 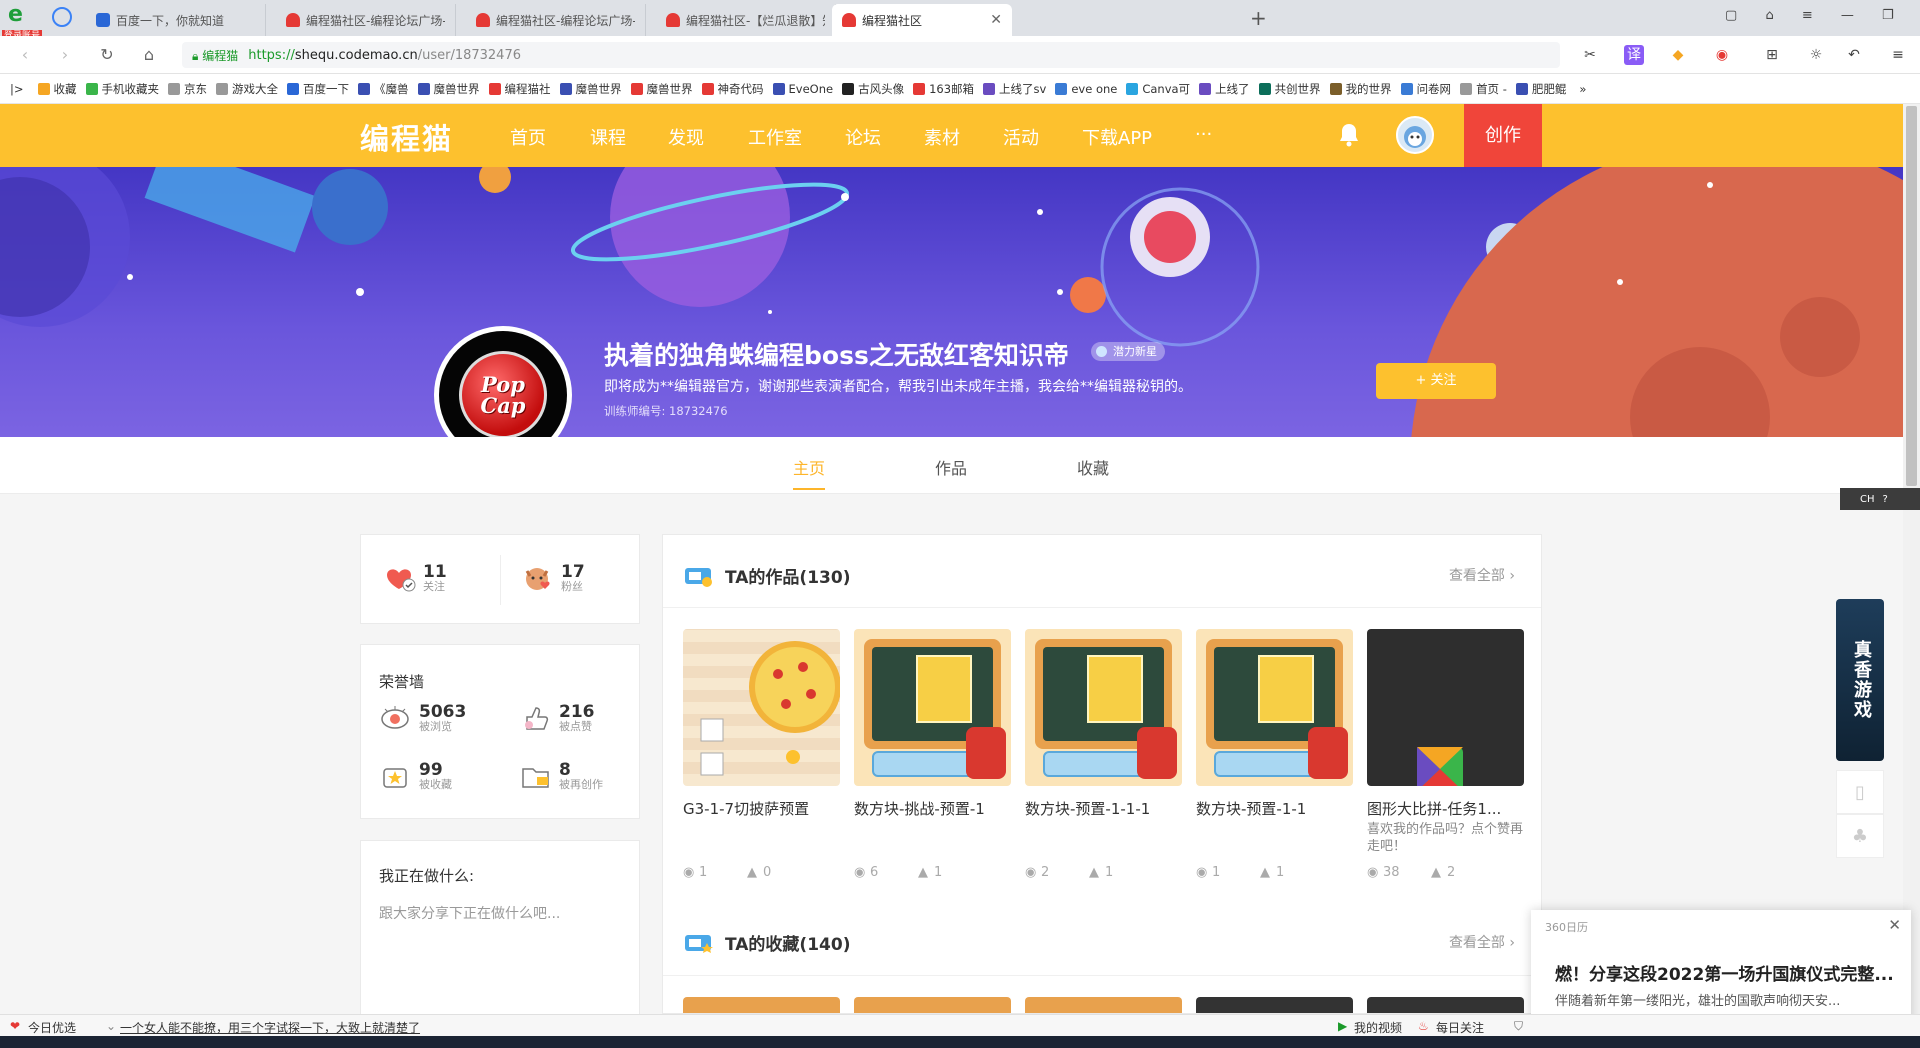 I want to click on news-ticker: 一个女人能不能撩，用三个字试探一下，大致上就清楚了, so click(x=270, y=1027).